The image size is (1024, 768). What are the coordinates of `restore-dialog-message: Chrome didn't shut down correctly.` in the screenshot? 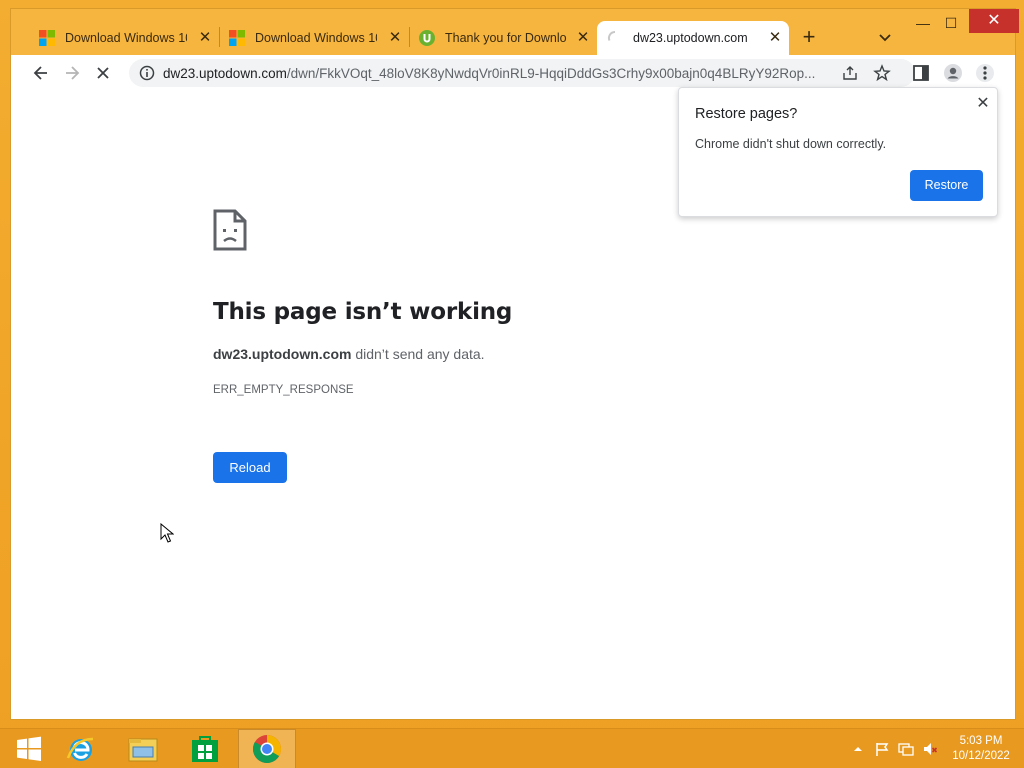 It's located at (791, 144).